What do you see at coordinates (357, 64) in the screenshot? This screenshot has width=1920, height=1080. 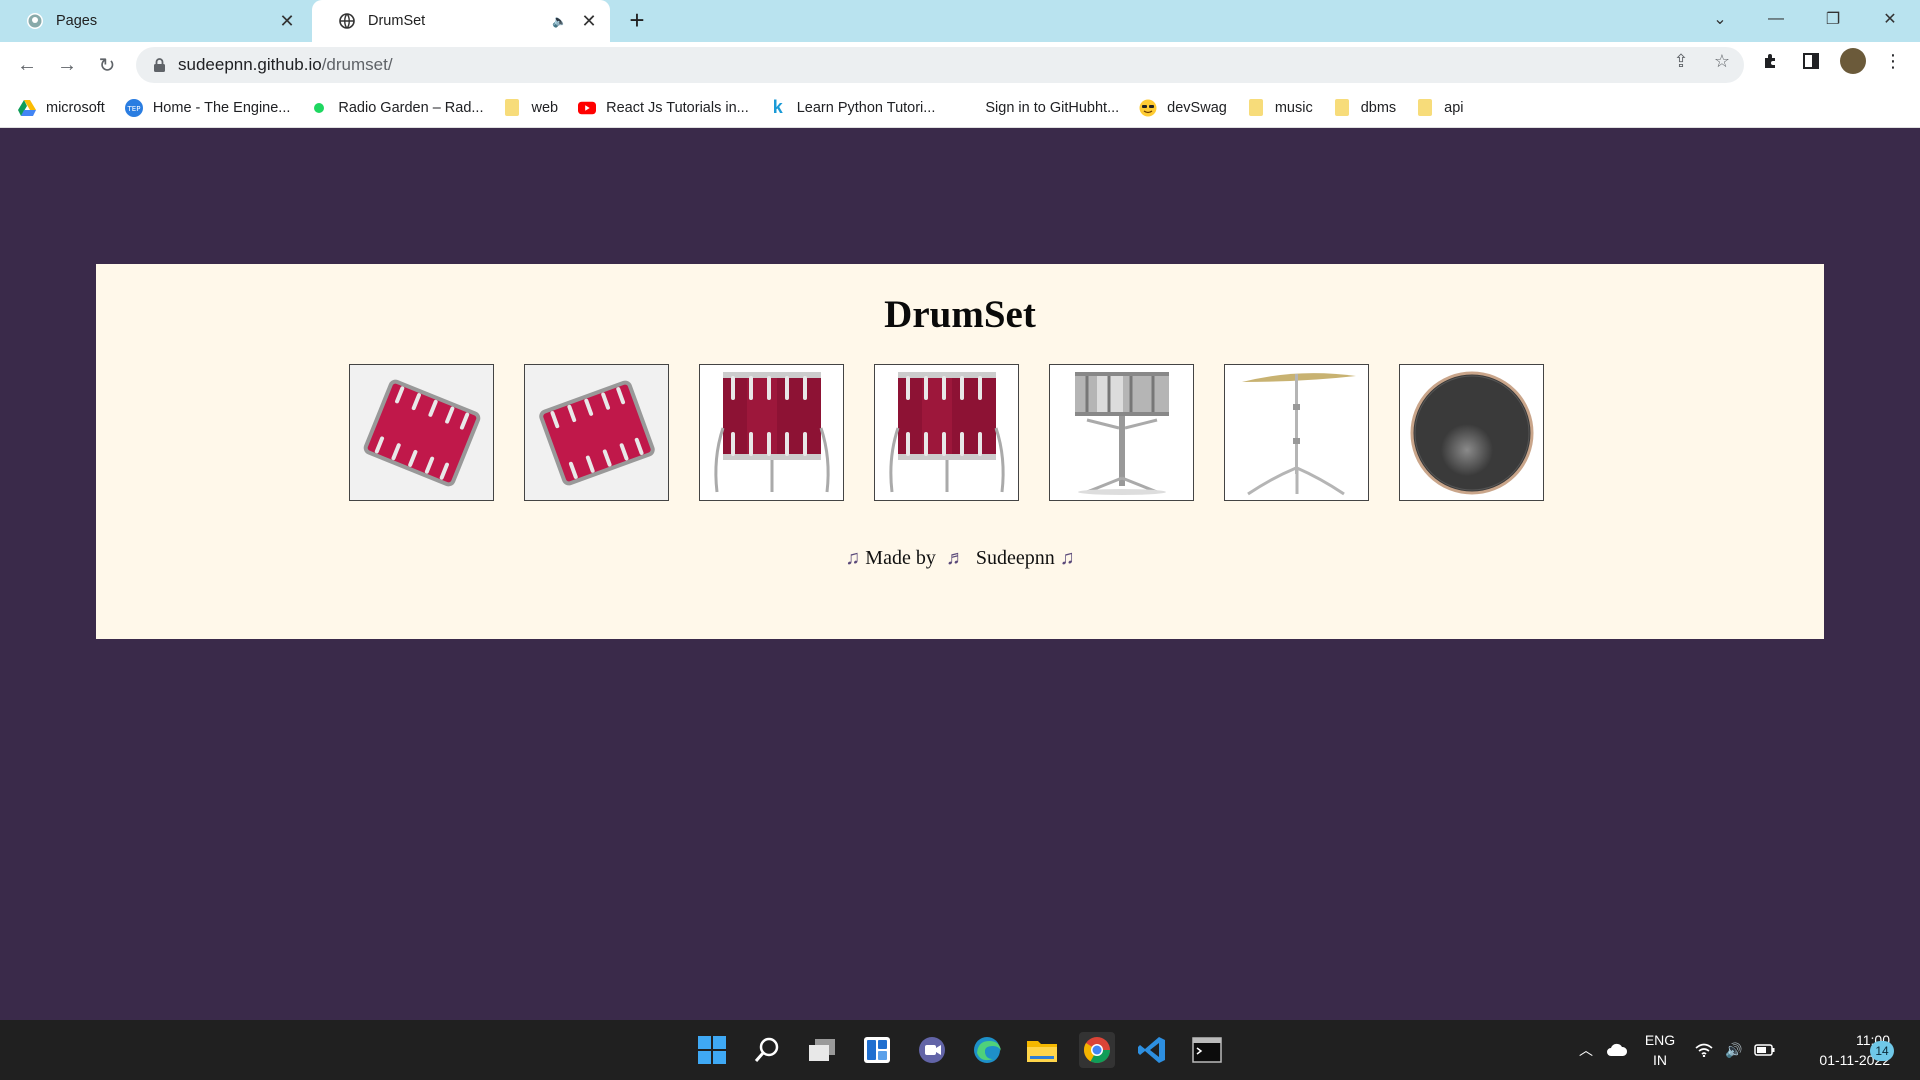 I see `url-path: /drumset/` at bounding box center [357, 64].